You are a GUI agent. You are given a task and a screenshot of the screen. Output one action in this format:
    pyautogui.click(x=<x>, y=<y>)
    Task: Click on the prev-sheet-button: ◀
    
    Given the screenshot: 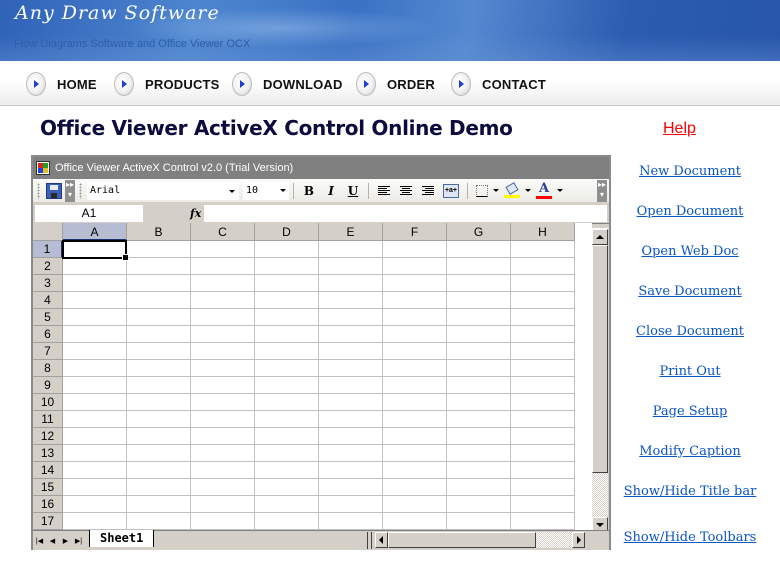 What is the action you would take?
    pyautogui.click(x=52, y=541)
    